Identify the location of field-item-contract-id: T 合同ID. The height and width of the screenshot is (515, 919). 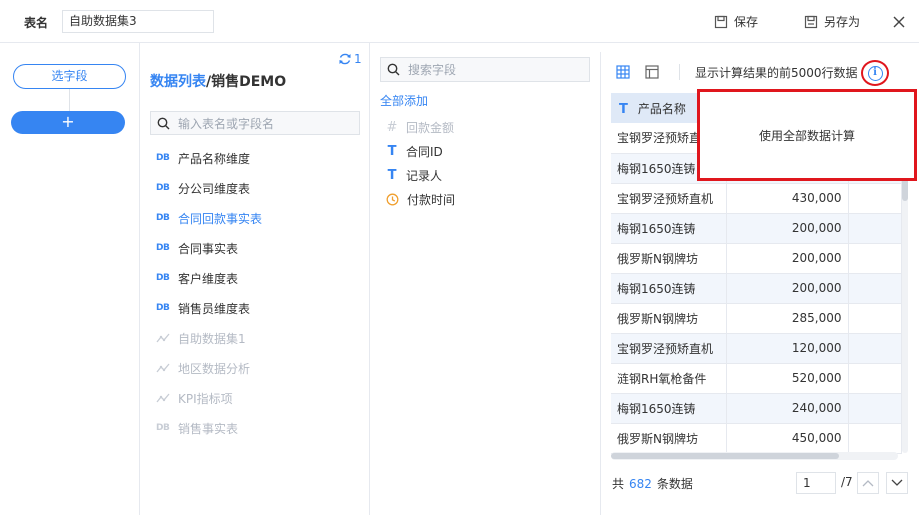
(420, 151).